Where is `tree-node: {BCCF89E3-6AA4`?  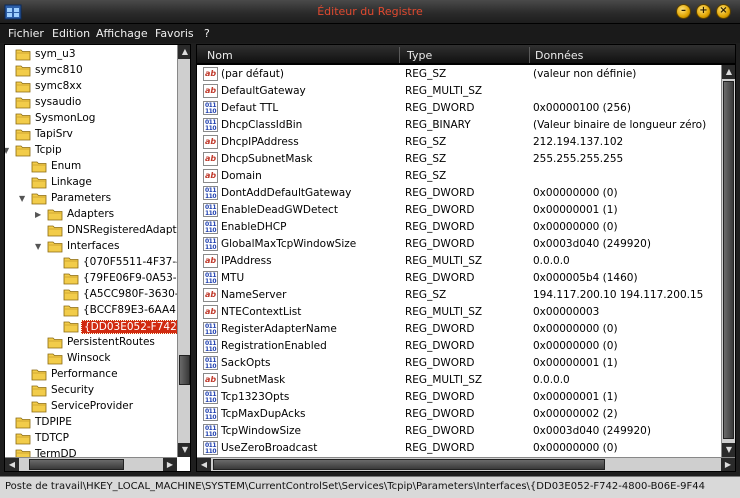
tree-node: {BCCF89E3-6AA4 is located at coordinates (91, 311).